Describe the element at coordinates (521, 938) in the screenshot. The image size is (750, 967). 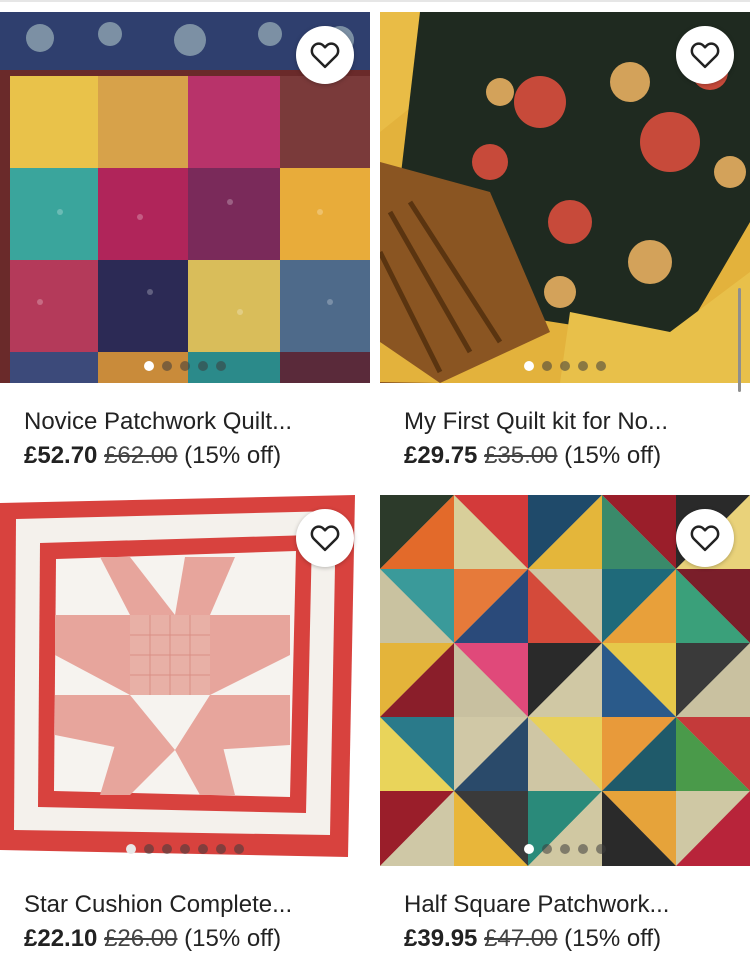
I see `original-price: £47.00` at that location.